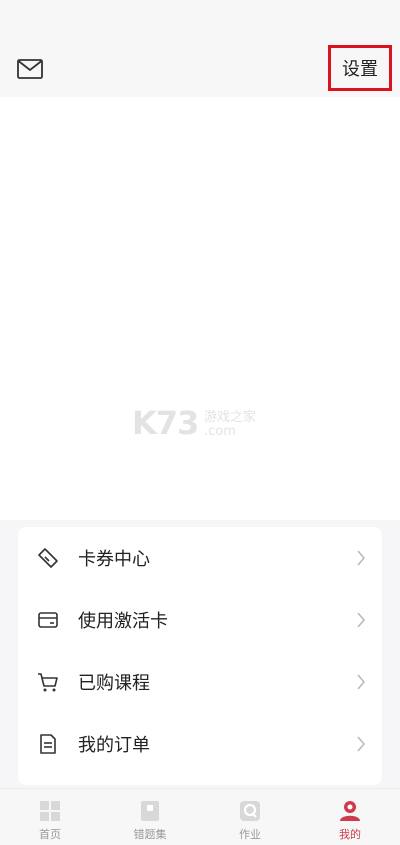 This screenshot has width=400, height=845. What do you see at coordinates (220, 431) in the screenshot?
I see `watermark-domain: .com` at bounding box center [220, 431].